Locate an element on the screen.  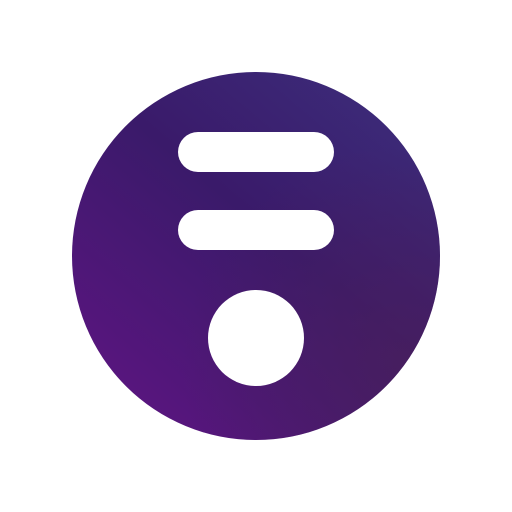
logo-dot is located at coordinates (256, 338).